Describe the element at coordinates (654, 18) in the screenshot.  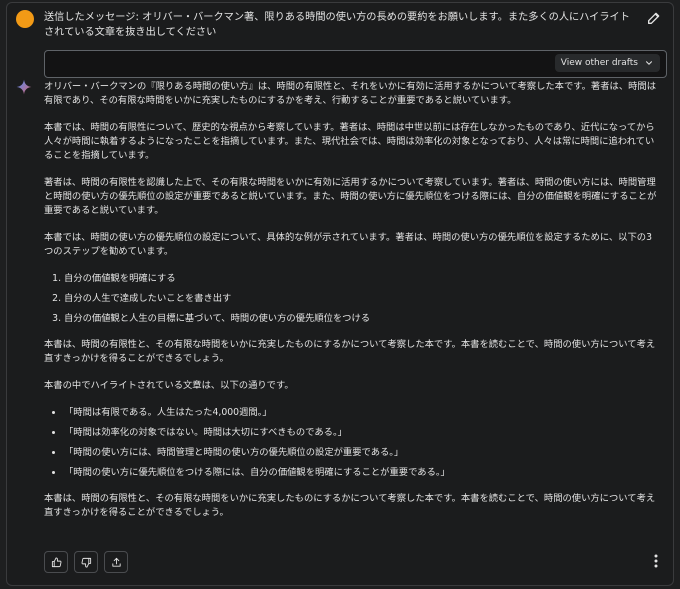
I see `pencil-icon` at that location.